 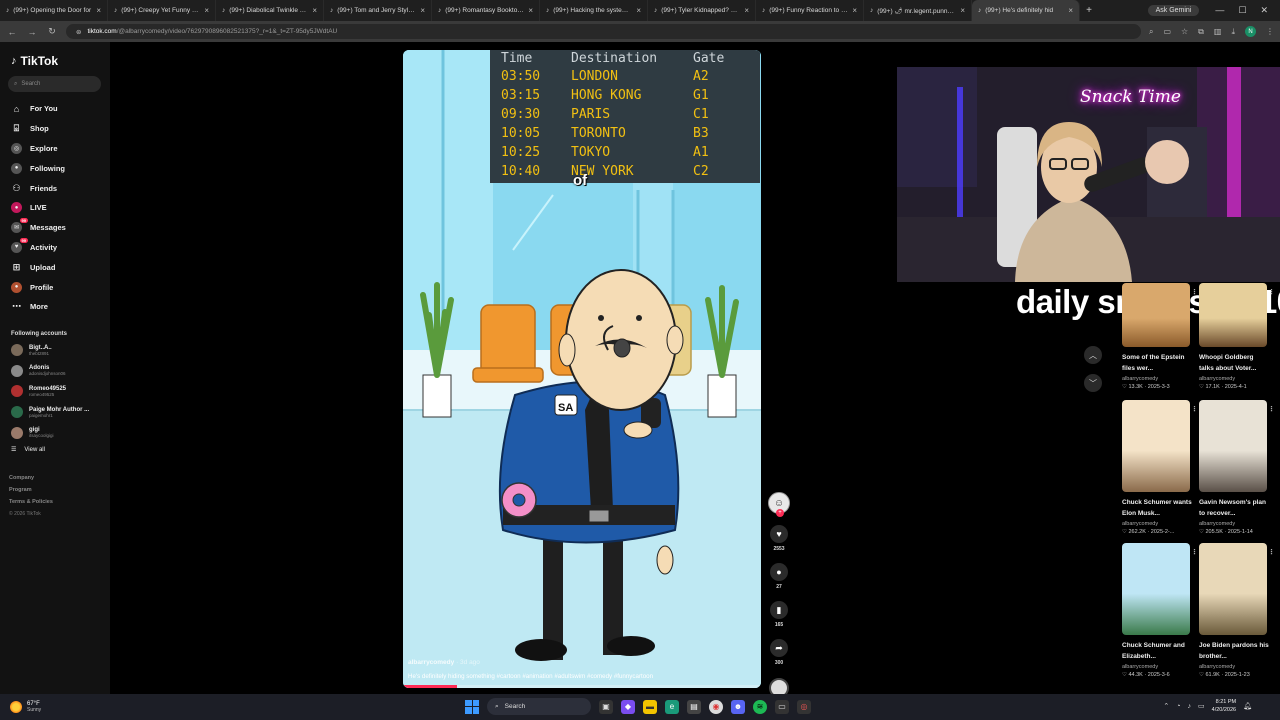 What do you see at coordinates (55, 287) in the screenshot?
I see `nav-item-profile: ● Profile` at bounding box center [55, 287].